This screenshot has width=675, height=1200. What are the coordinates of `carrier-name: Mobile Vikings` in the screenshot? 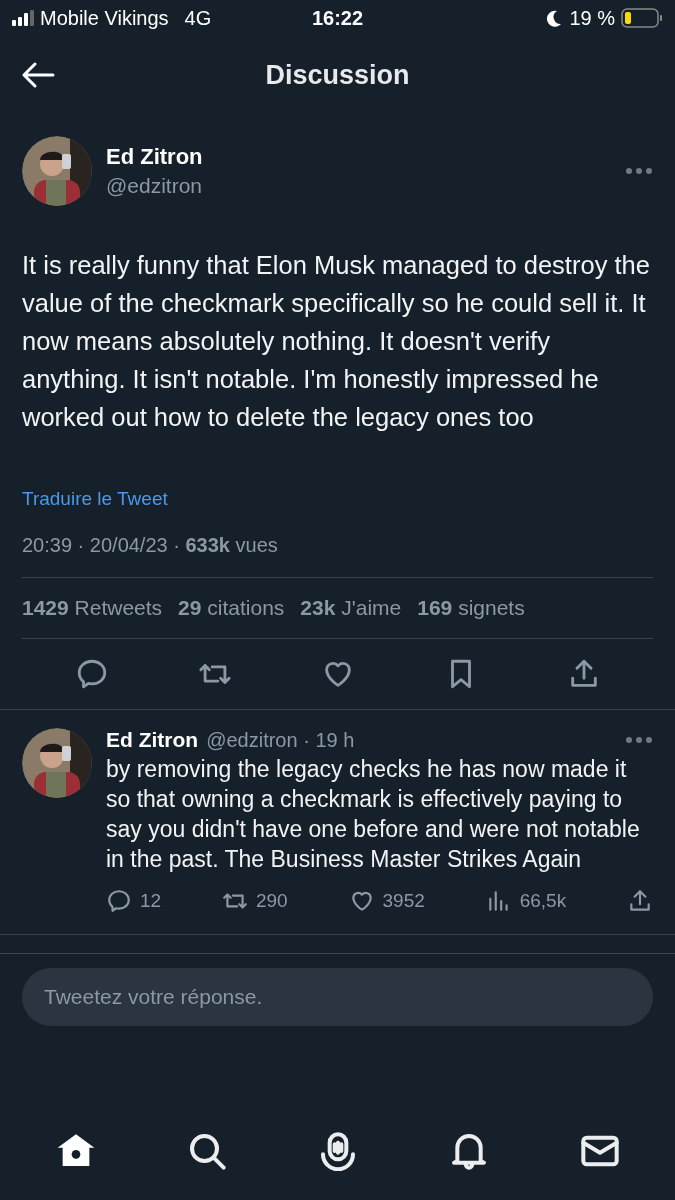 It's located at (104, 18).